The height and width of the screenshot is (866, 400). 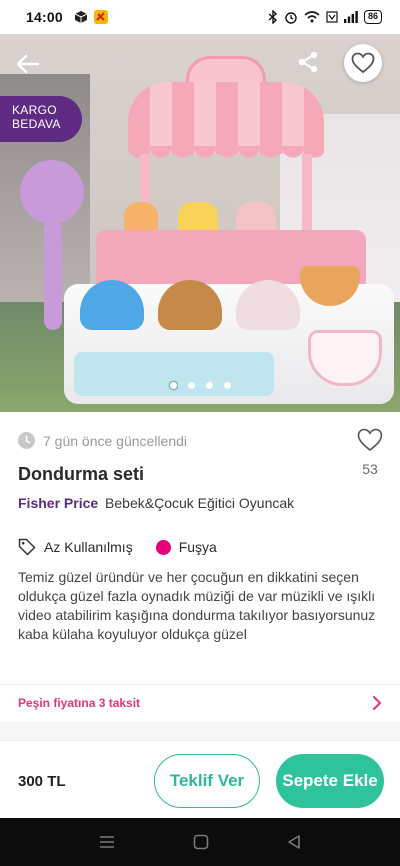 What do you see at coordinates (100, 17) in the screenshot?
I see `app-notification-icon` at bounding box center [100, 17].